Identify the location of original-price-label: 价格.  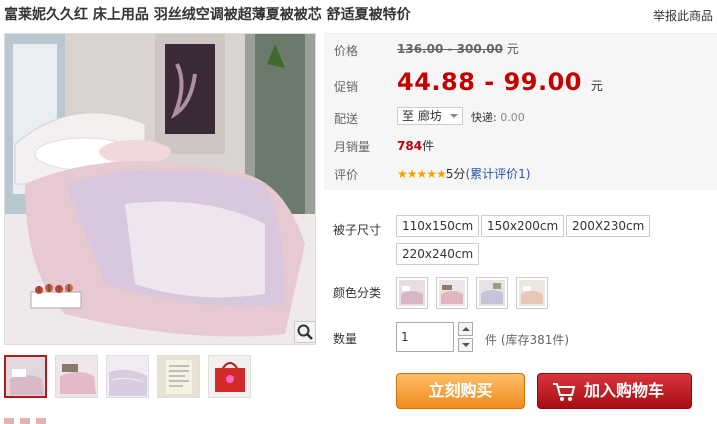
(346, 51).